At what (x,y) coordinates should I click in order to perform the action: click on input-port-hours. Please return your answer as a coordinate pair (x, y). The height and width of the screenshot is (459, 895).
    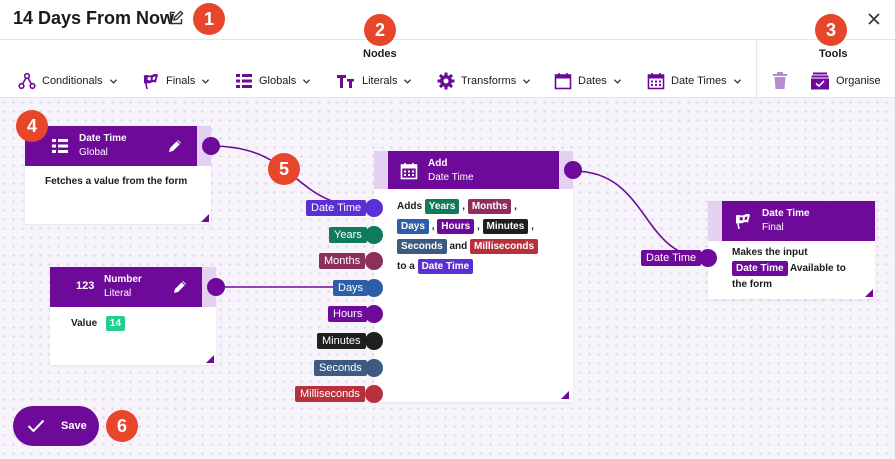
    Looking at the image, I should click on (374, 314).